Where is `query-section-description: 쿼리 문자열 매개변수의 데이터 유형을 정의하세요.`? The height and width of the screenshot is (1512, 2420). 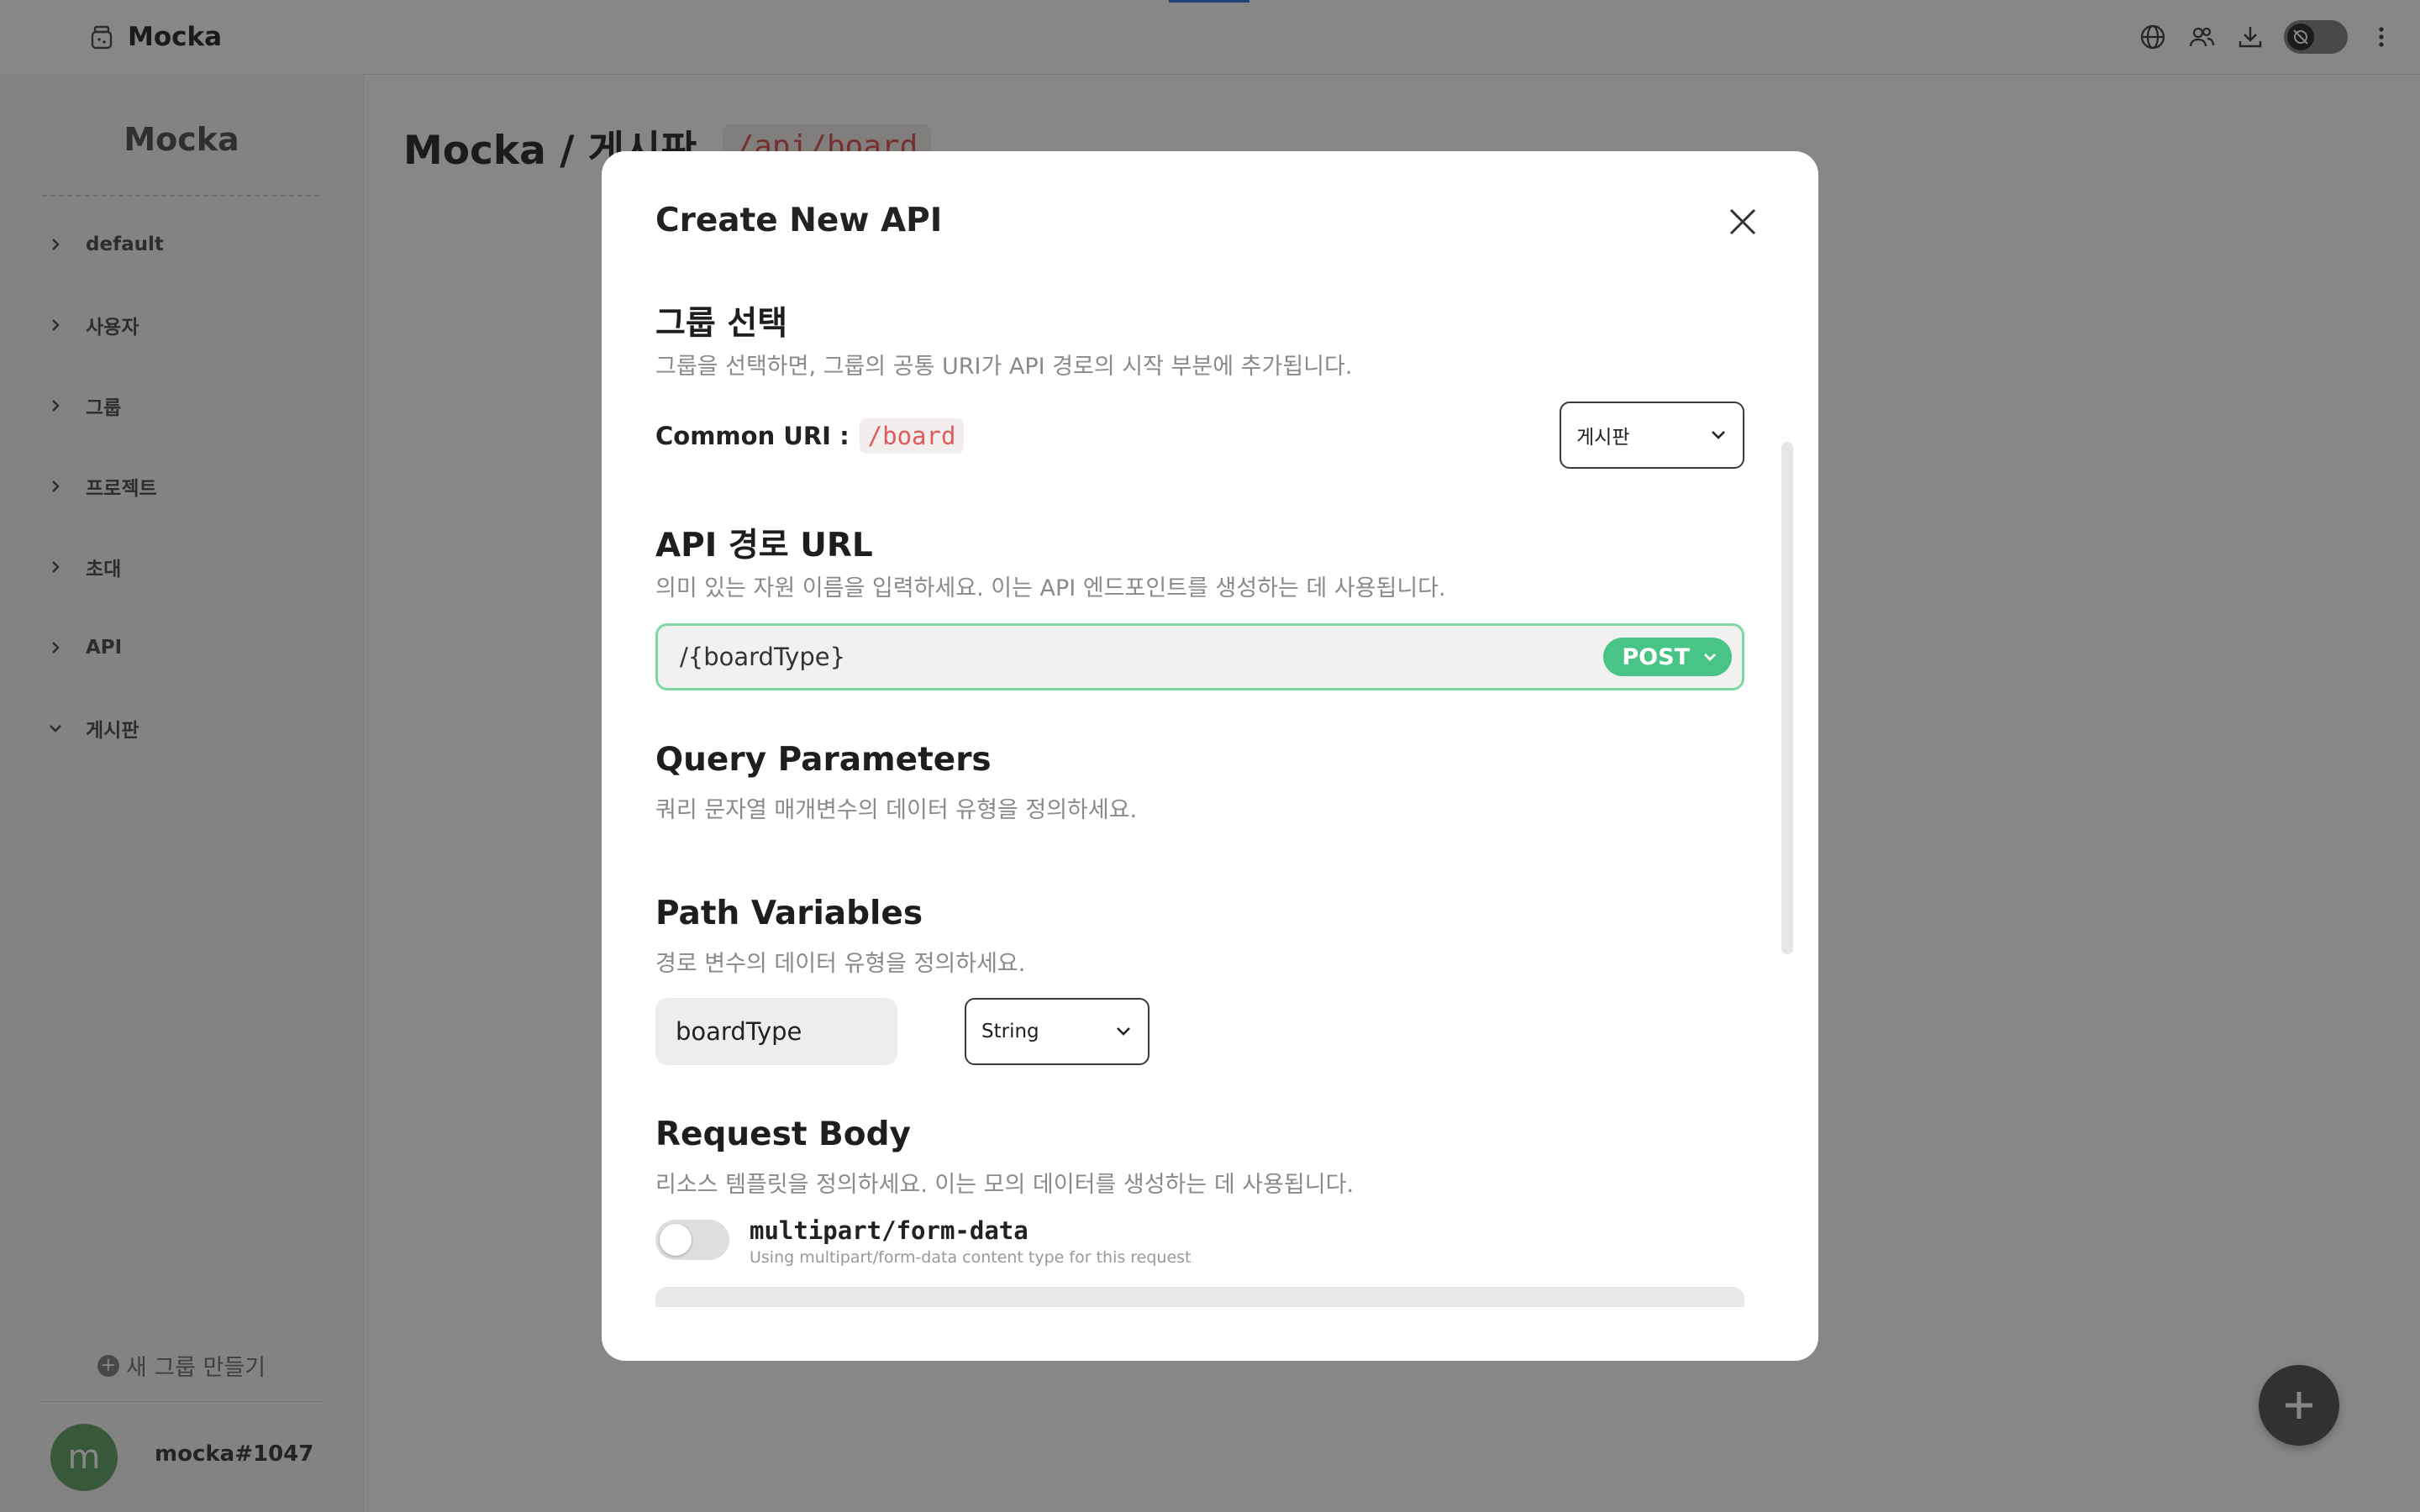 query-section-description: 쿼리 문자열 매개변수의 데이터 유형을 정의하세요. is located at coordinates (897, 810).